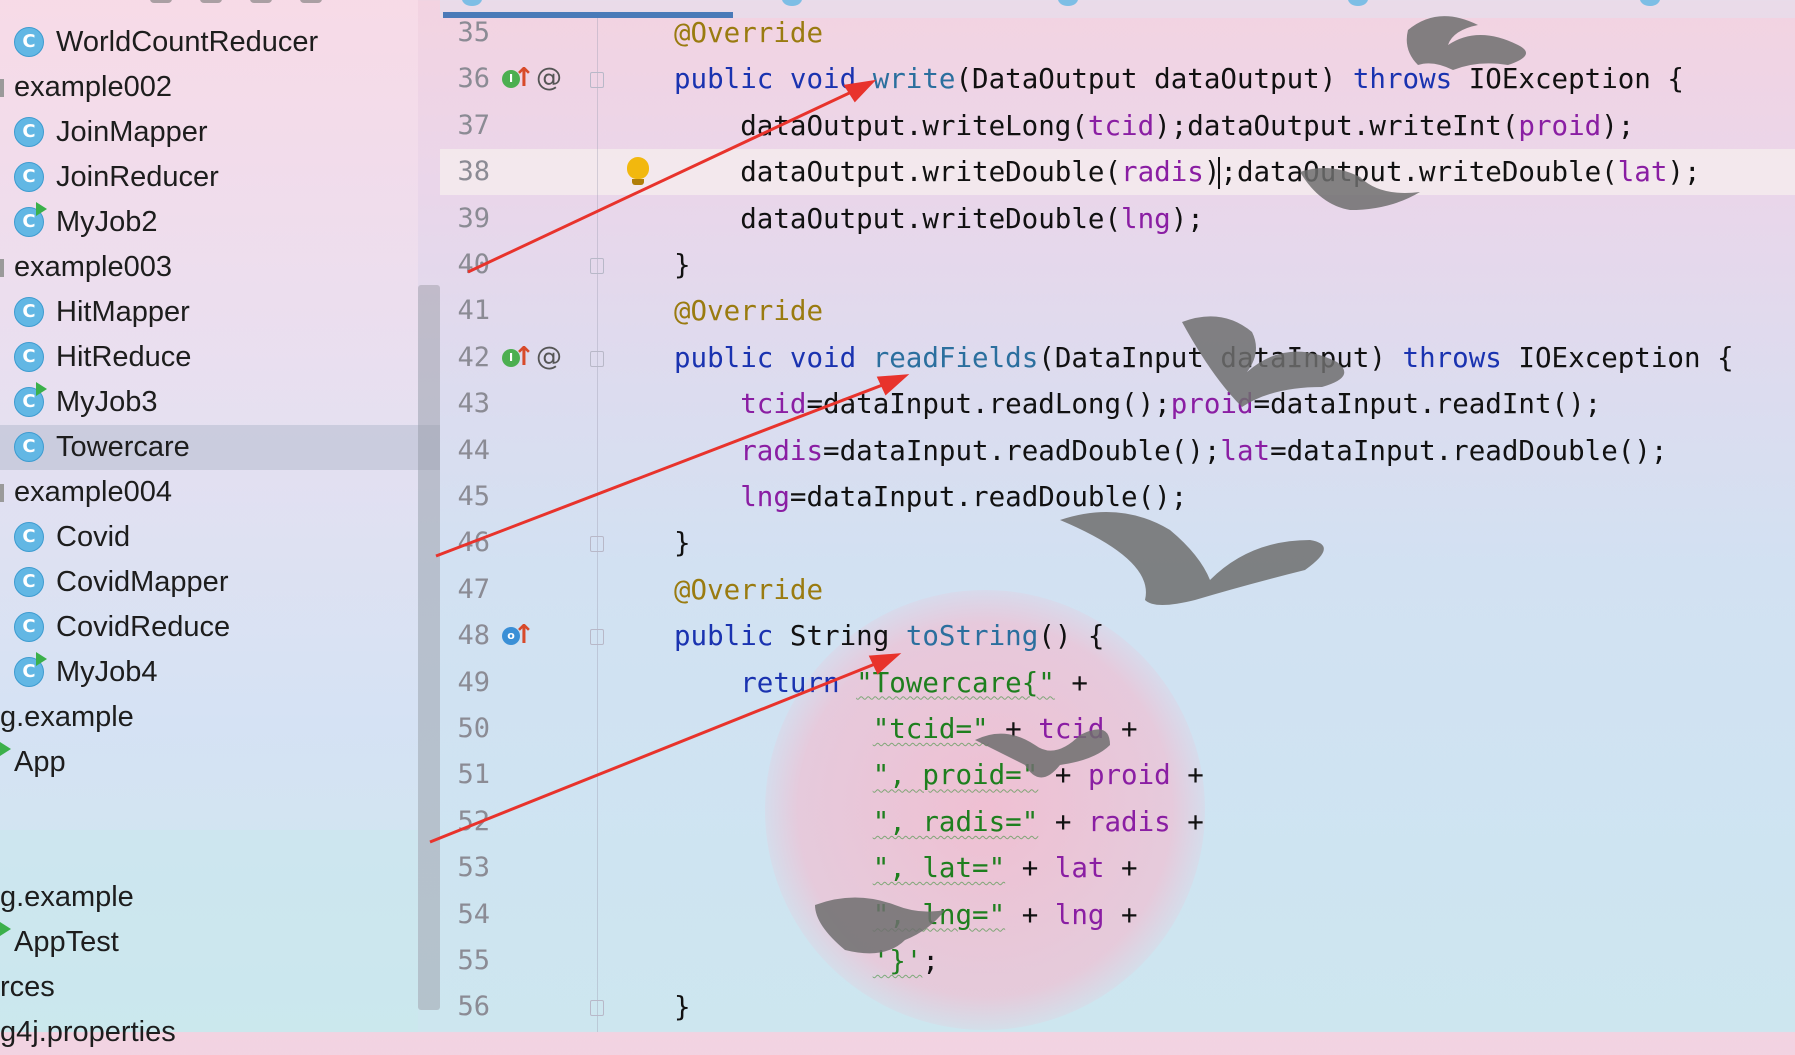  What do you see at coordinates (220, 582) in the screenshot?
I see `tree-item: C CovidMapper` at bounding box center [220, 582].